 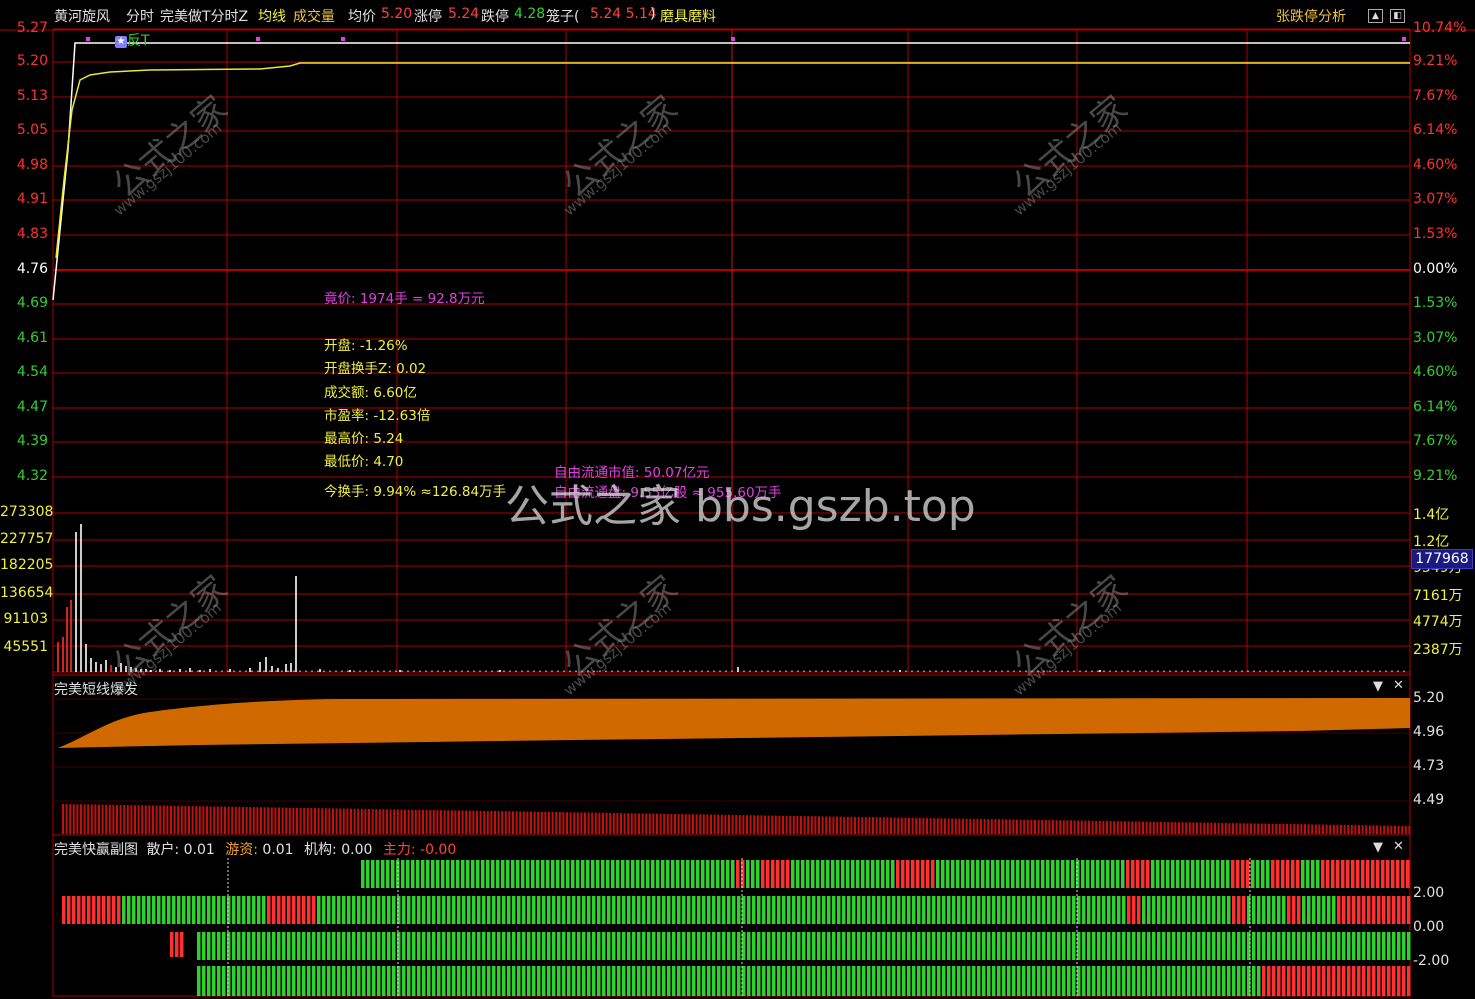 What do you see at coordinates (1397, 16) in the screenshot?
I see `window-toggle-icon: ◧` at bounding box center [1397, 16].